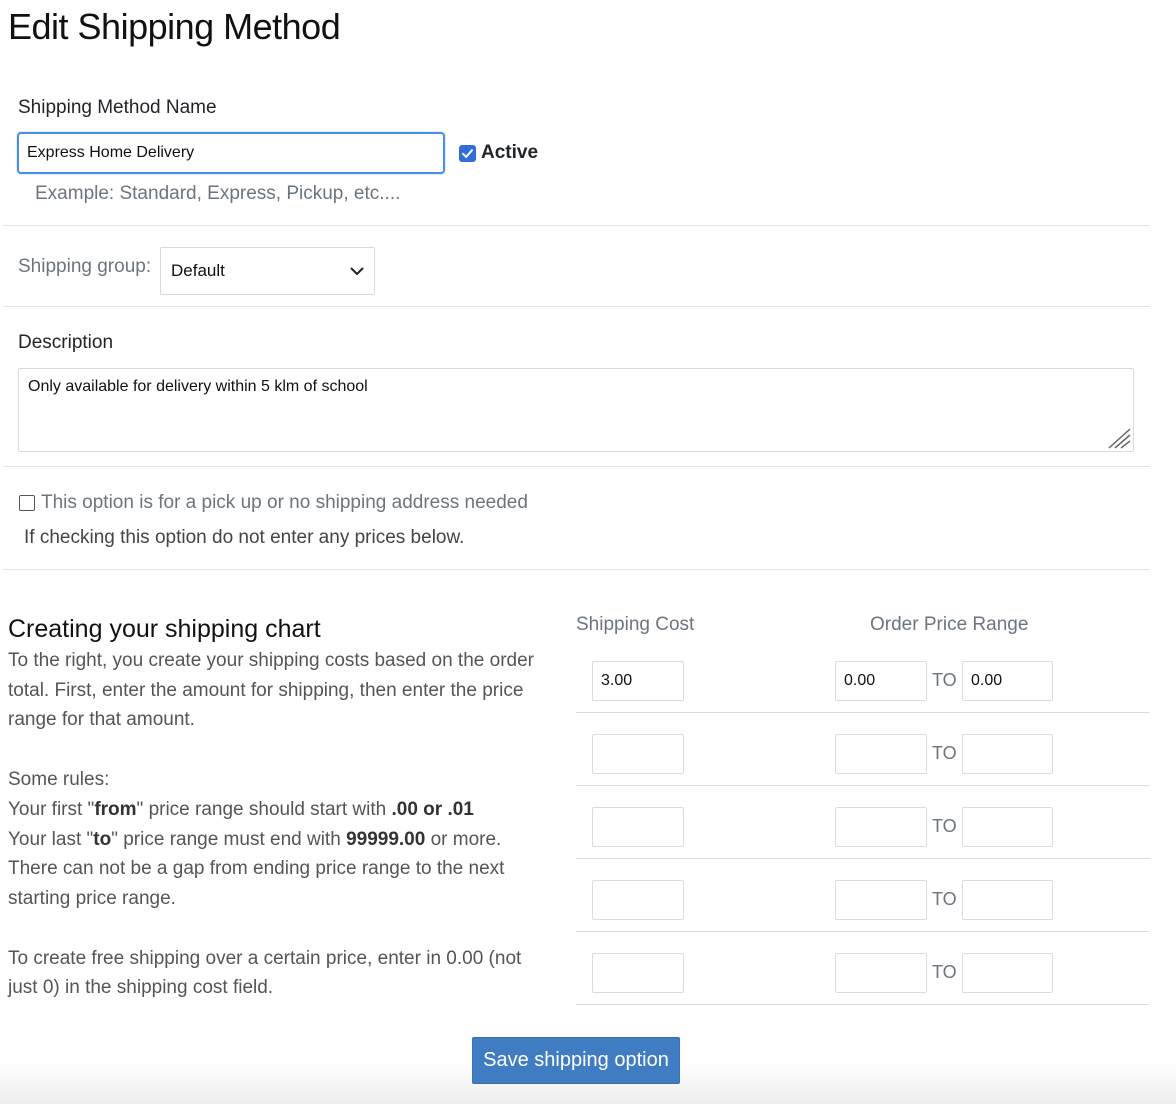 The image size is (1176, 1104). I want to click on chart-help-intro-3: range for that amount., so click(101, 720).